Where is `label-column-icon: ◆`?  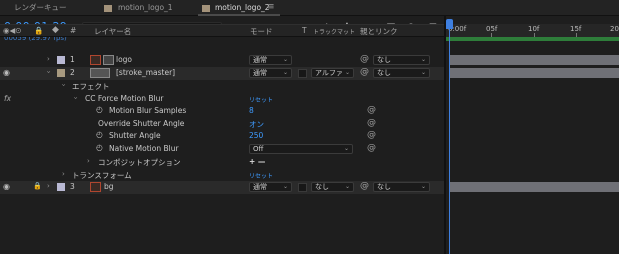
label-column-icon: ◆ is located at coordinates (55, 30).